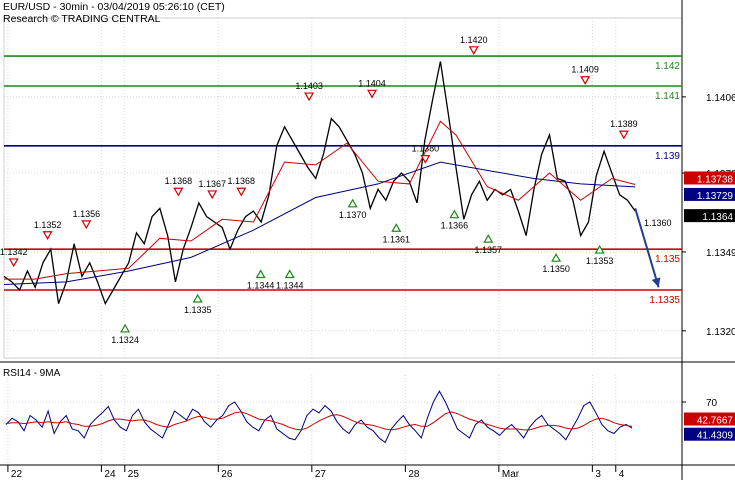  I want to click on pivot-high-label: 1.1389, so click(624, 124).